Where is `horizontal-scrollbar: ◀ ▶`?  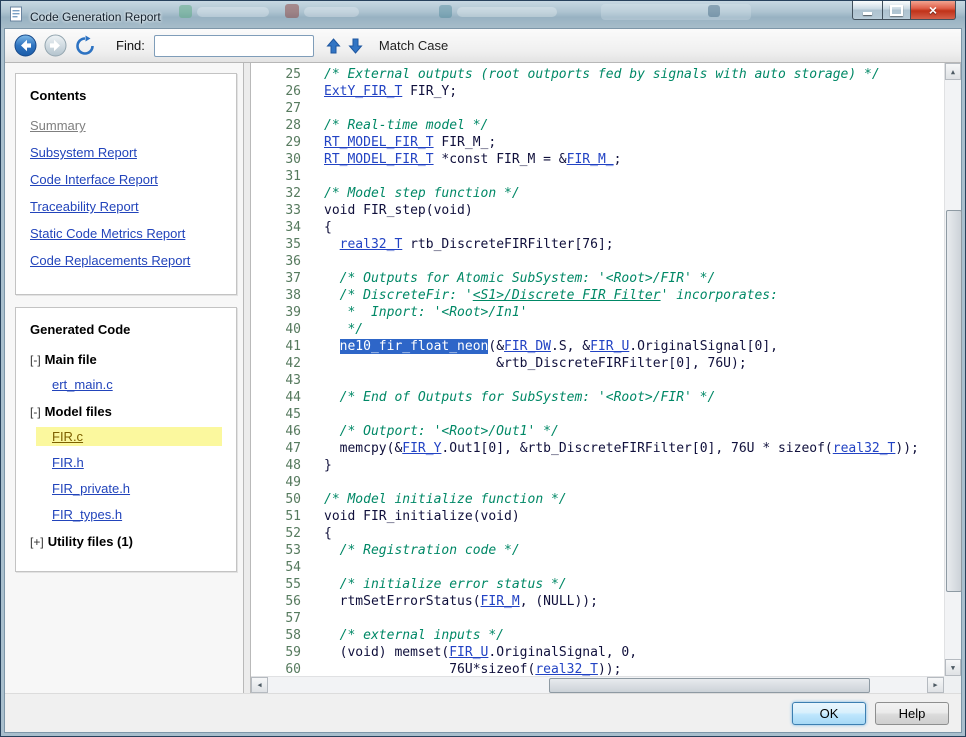
horizontal-scrollbar: ◀ ▶ is located at coordinates (597, 684).